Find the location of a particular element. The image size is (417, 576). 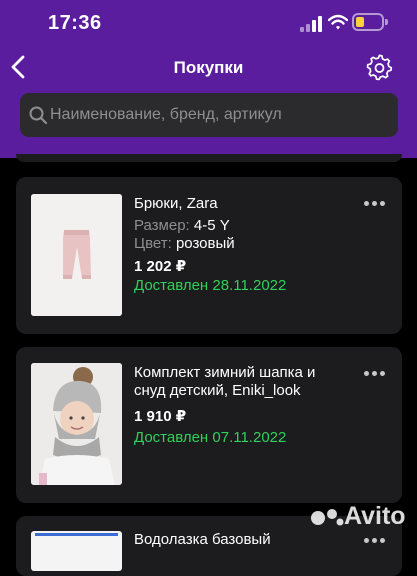

product-size: Размер: 4-5 Y is located at coordinates (182, 225).